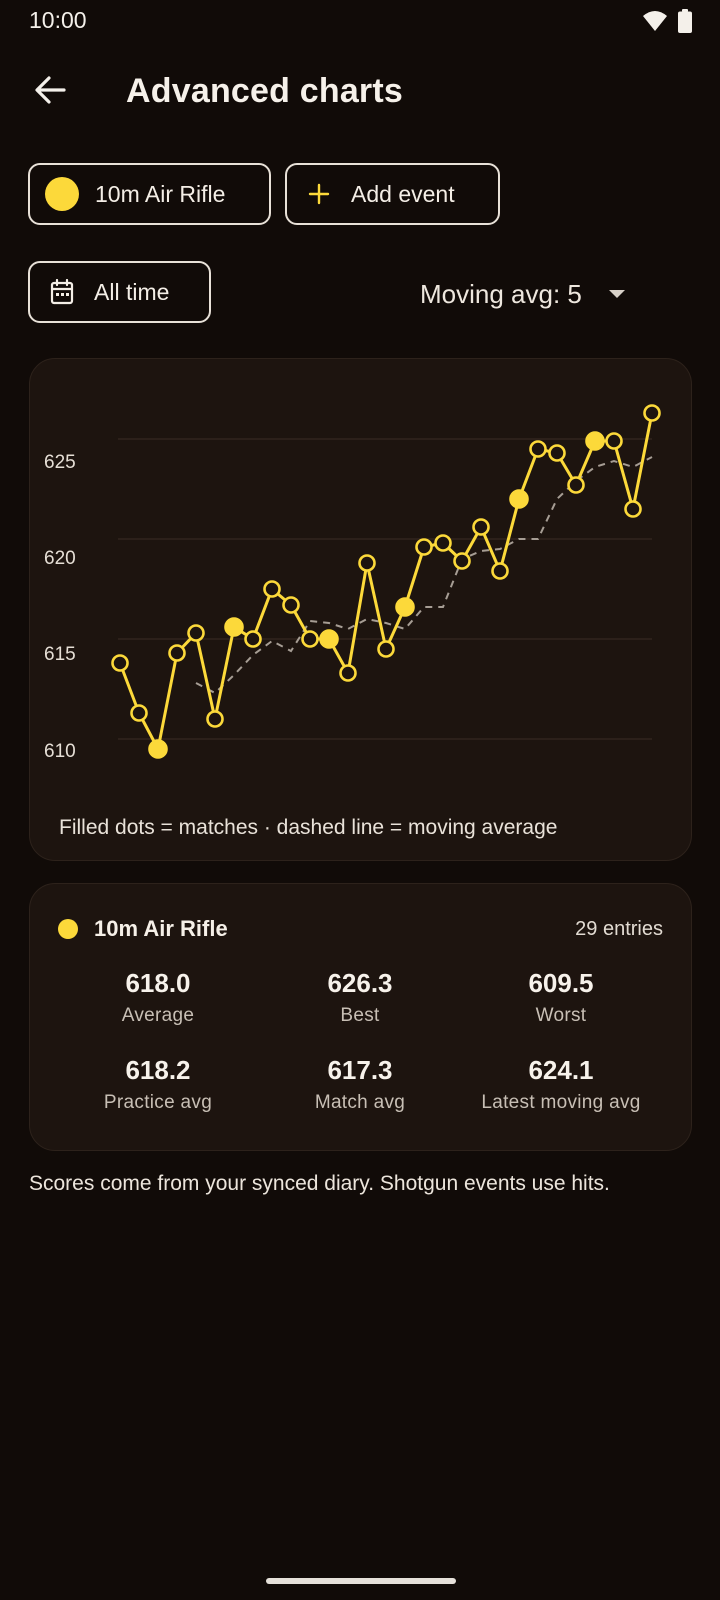 This screenshot has height=1600, width=720. What do you see at coordinates (424, 575) in the screenshot?
I see `moving-average-line` at bounding box center [424, 575].